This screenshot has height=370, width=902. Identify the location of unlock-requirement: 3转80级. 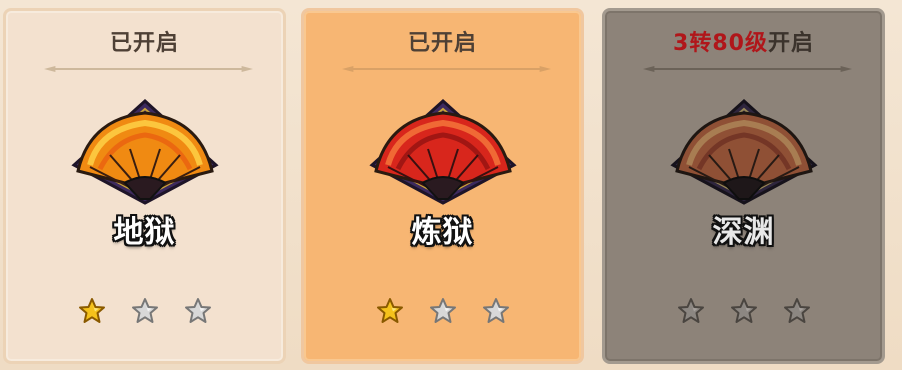
(720, 43).